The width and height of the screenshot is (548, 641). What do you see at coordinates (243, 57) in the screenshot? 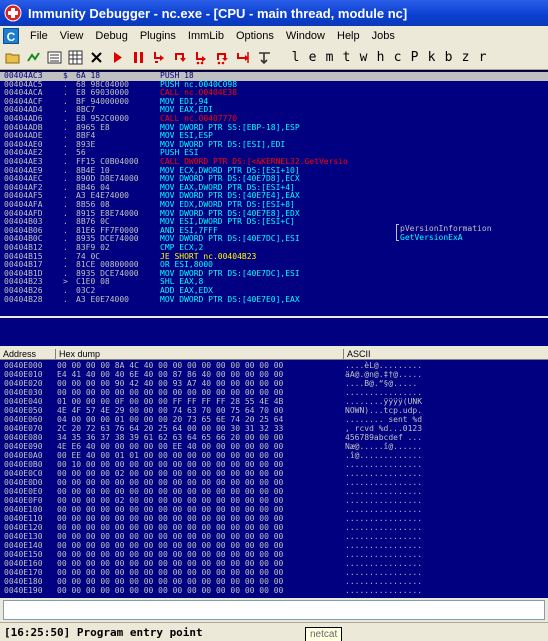
I see `execute-till-return-icon` at bounding box center [243, 57].